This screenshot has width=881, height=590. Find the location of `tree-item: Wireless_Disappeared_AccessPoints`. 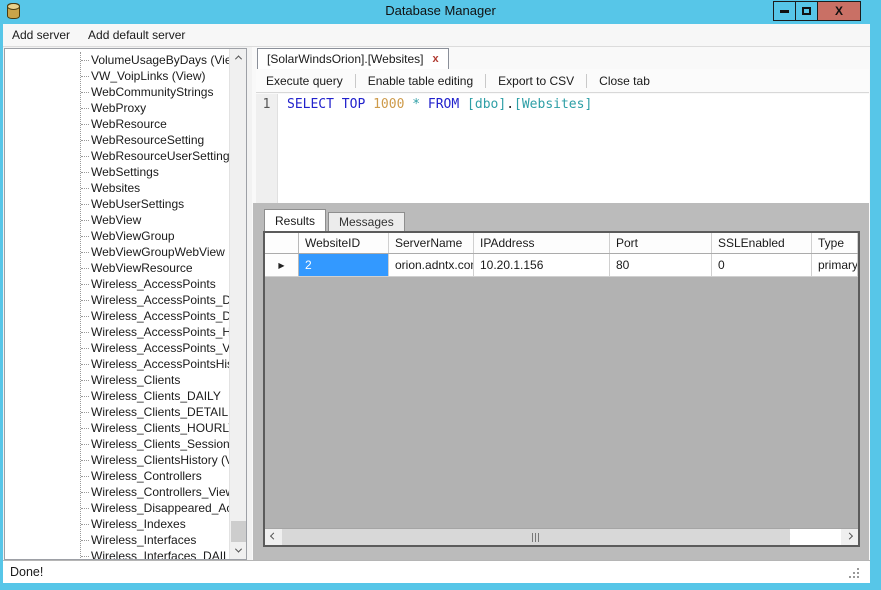

tree-item: Wireless_Disappeared_AccessPoints is located at coordinates (117, 508).